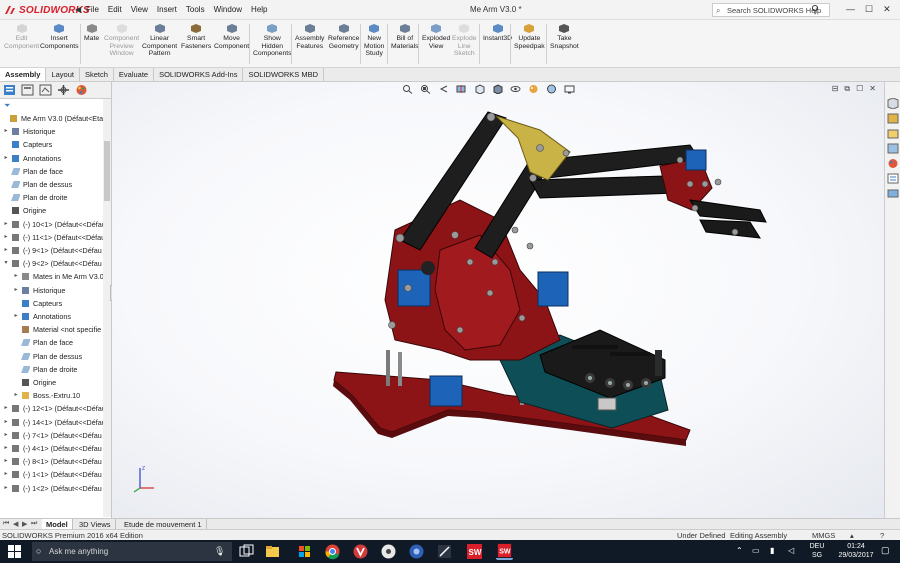 This screenshot has width=900, height=563. Describe the element at coordinates (15, 524) in the screenshot. I see `prev-tab-arrow-icon: ◀` at that location.